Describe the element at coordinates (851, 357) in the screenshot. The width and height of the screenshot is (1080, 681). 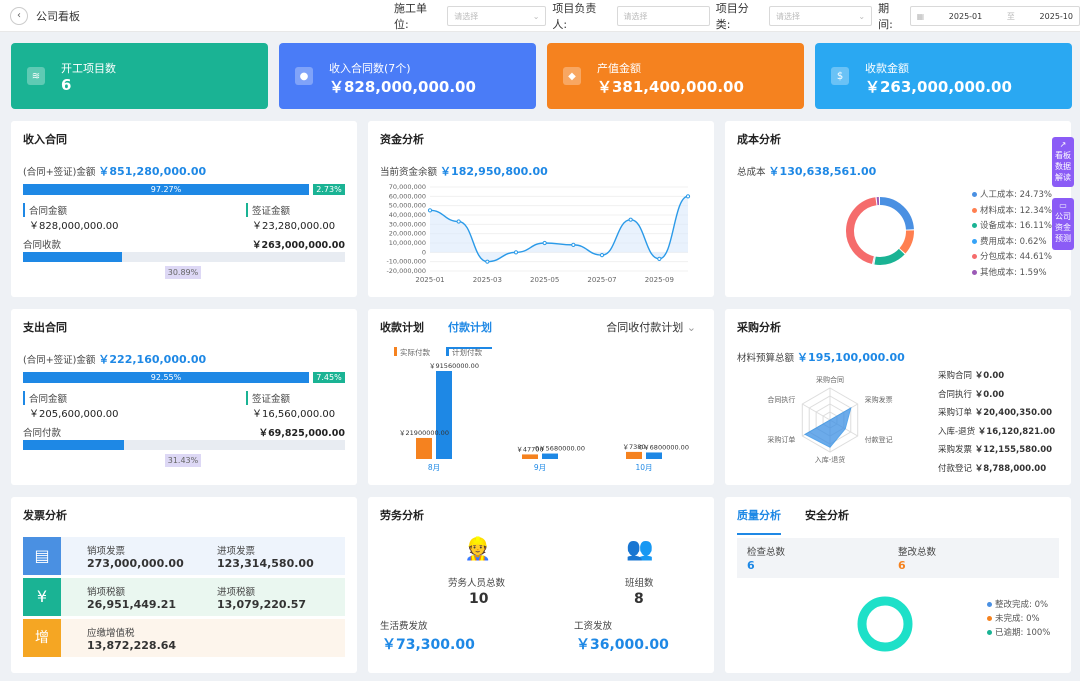
I see `budget-value: ￥195,100,000.00` at that location.